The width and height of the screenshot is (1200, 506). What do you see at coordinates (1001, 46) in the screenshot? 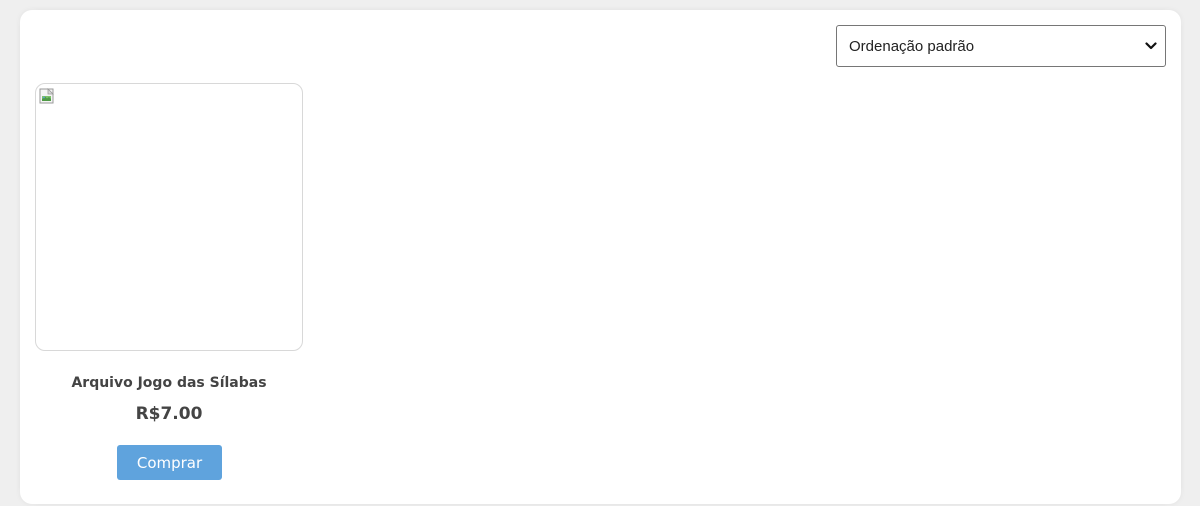
I see `sort-dropdown: Ordenação padrão` at bounding box center [1001, 46].